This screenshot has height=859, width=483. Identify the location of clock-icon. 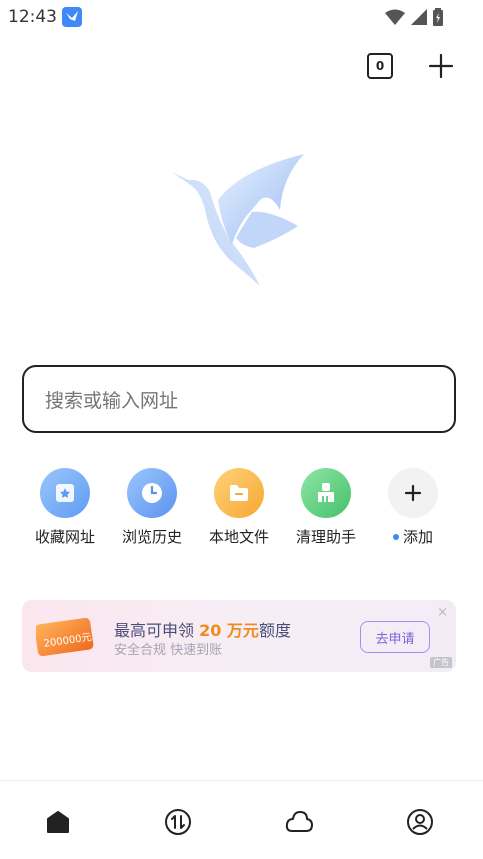
(152, 493).